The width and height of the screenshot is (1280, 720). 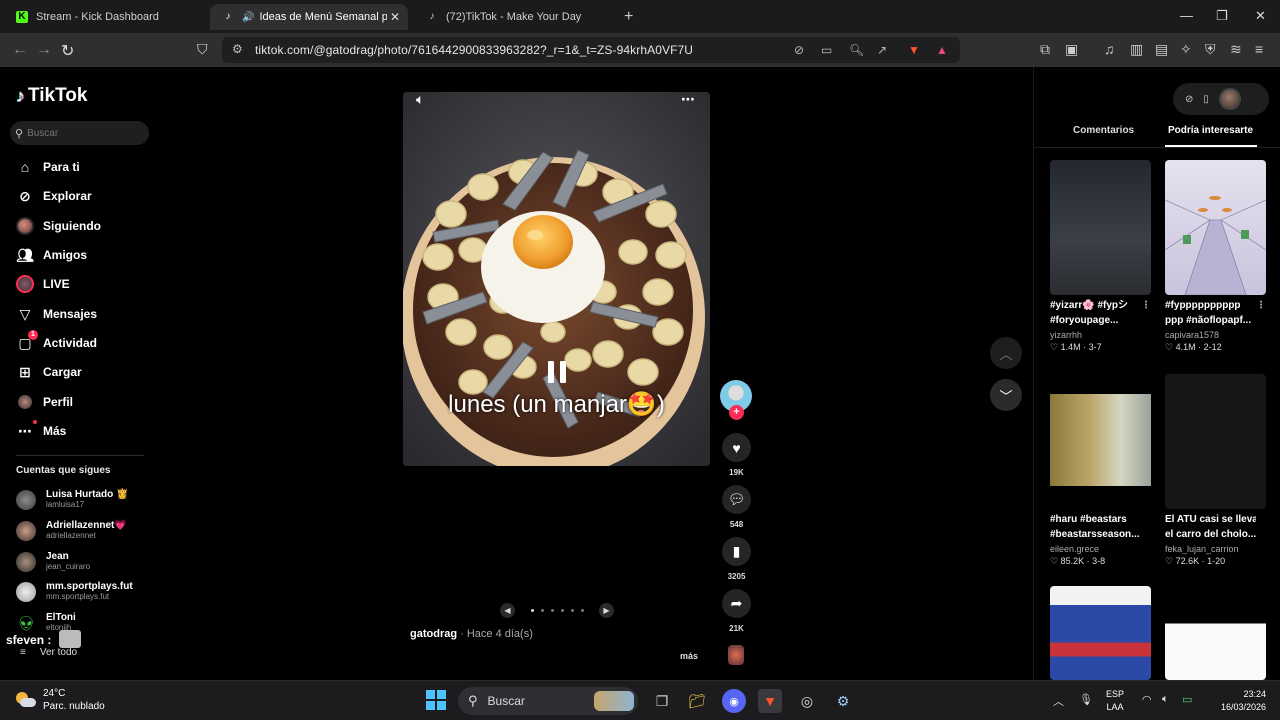 I want to click on tiktok-logo: ♪ TikTok, so click(x=51, y=96).